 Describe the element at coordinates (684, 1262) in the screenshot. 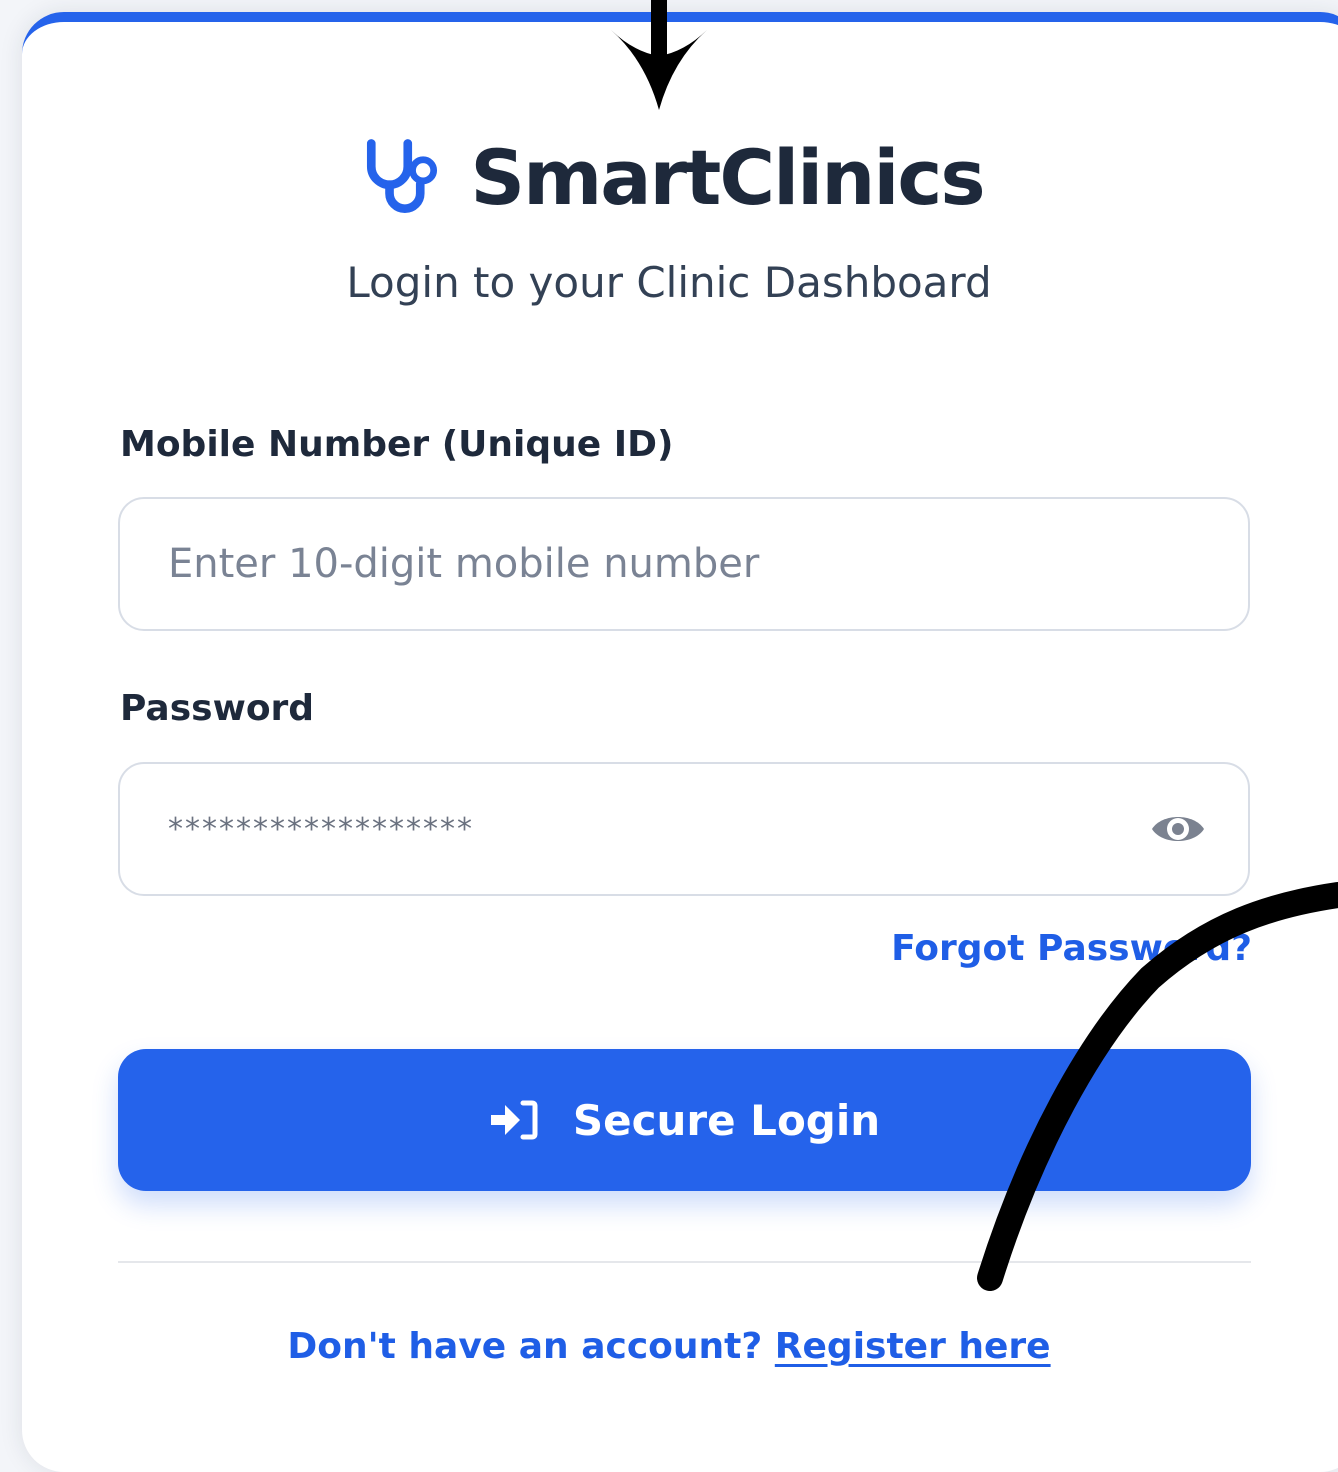

I see `divider` at that location.